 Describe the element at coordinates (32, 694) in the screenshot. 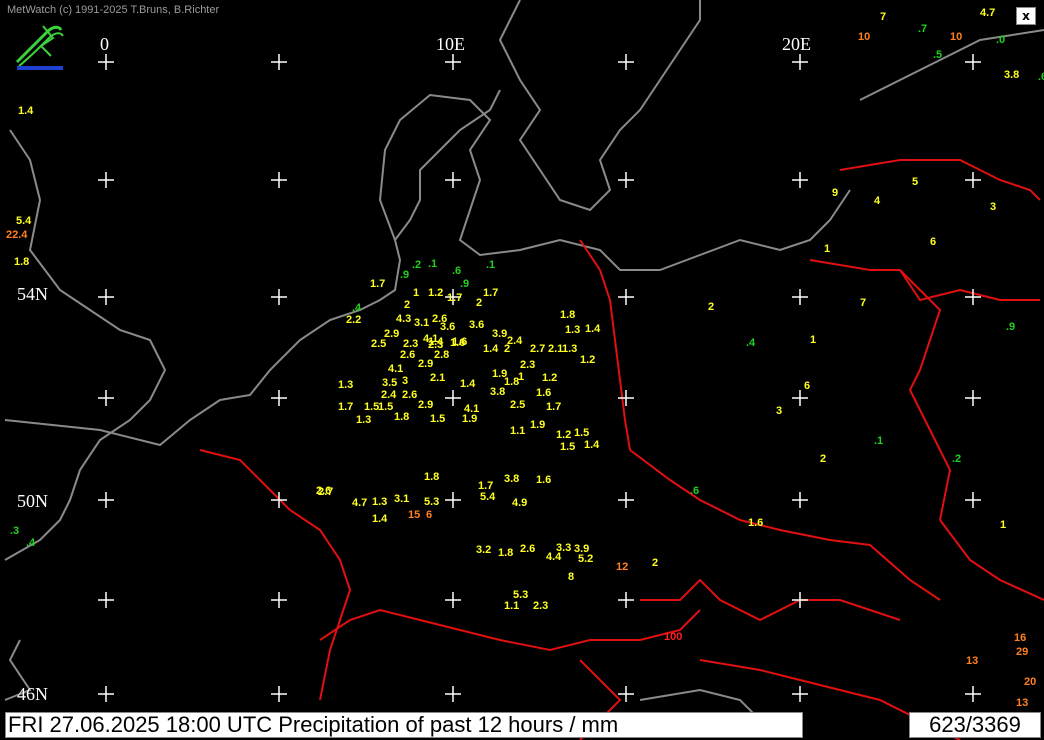

I see `label-lat-46n: 46N` at that location.